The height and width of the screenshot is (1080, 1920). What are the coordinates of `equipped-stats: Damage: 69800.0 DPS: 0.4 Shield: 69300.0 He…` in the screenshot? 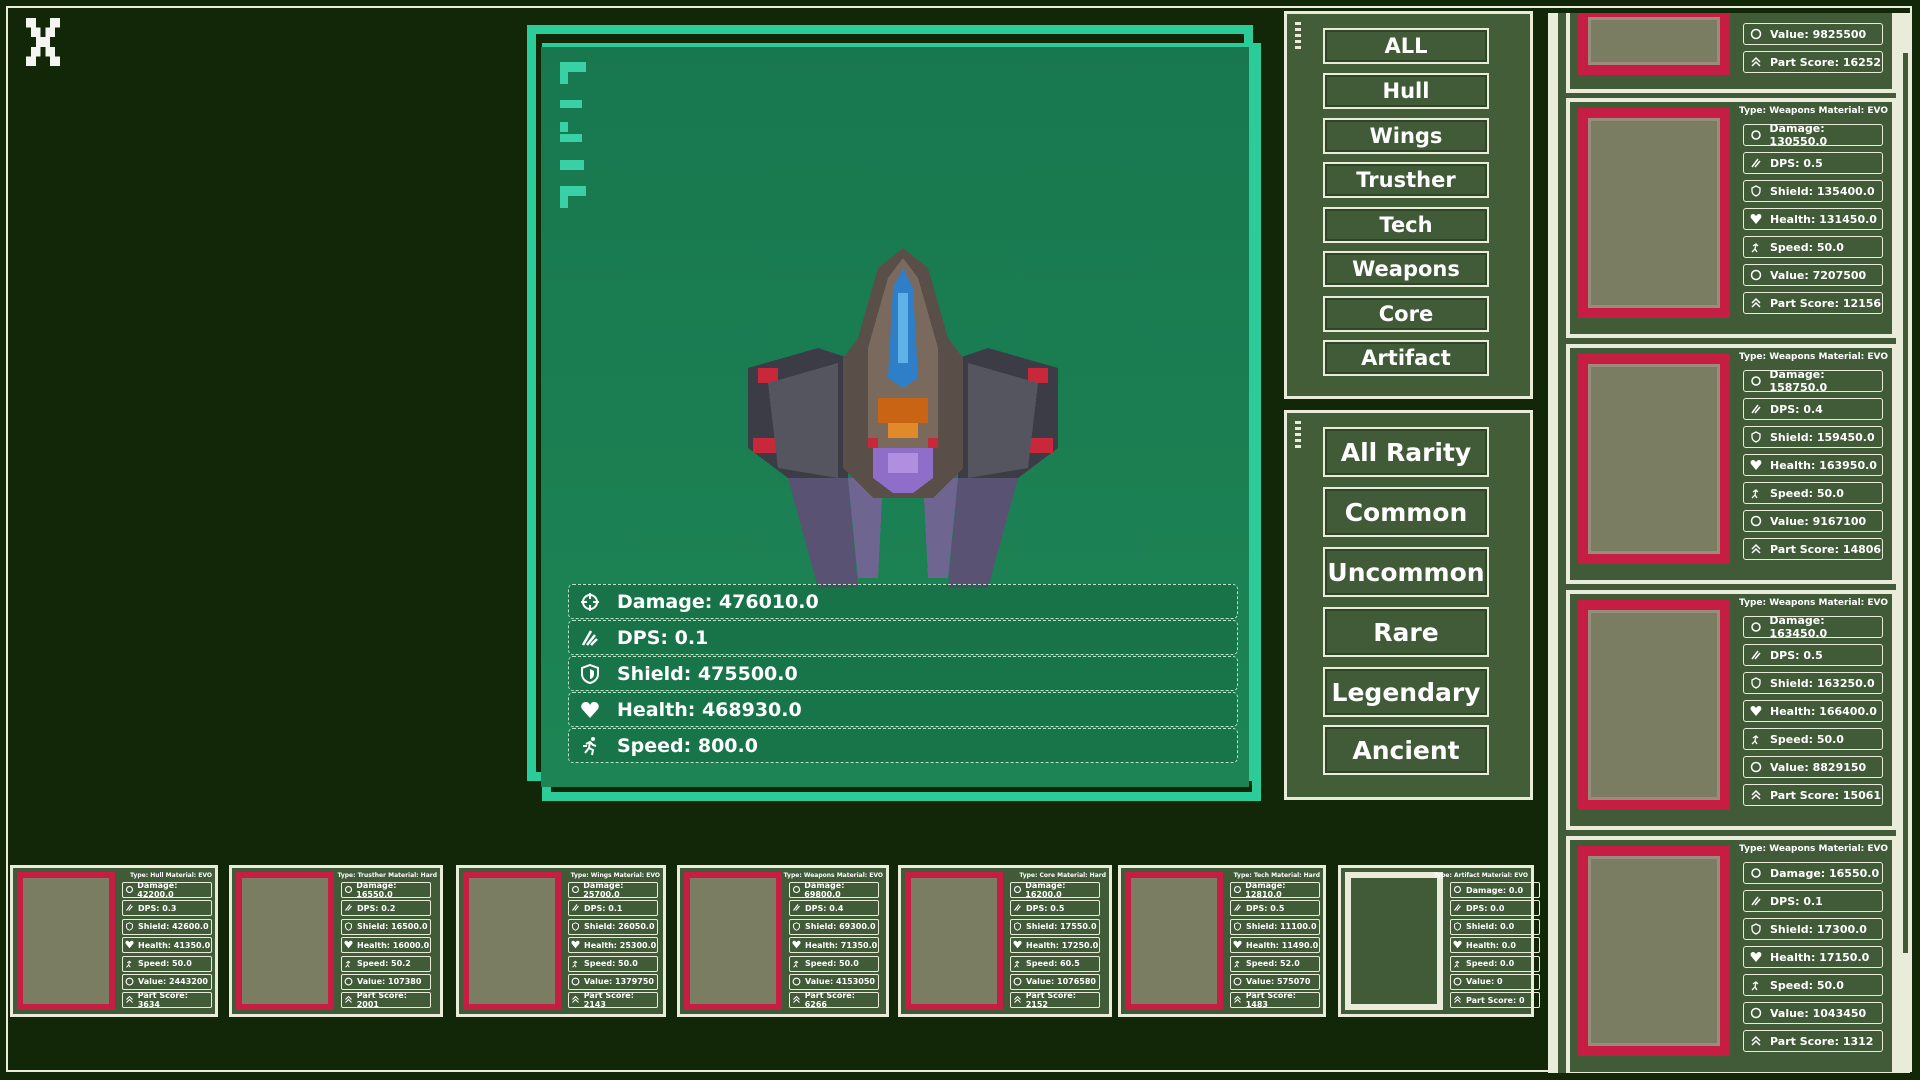 It's located at (834, 946).